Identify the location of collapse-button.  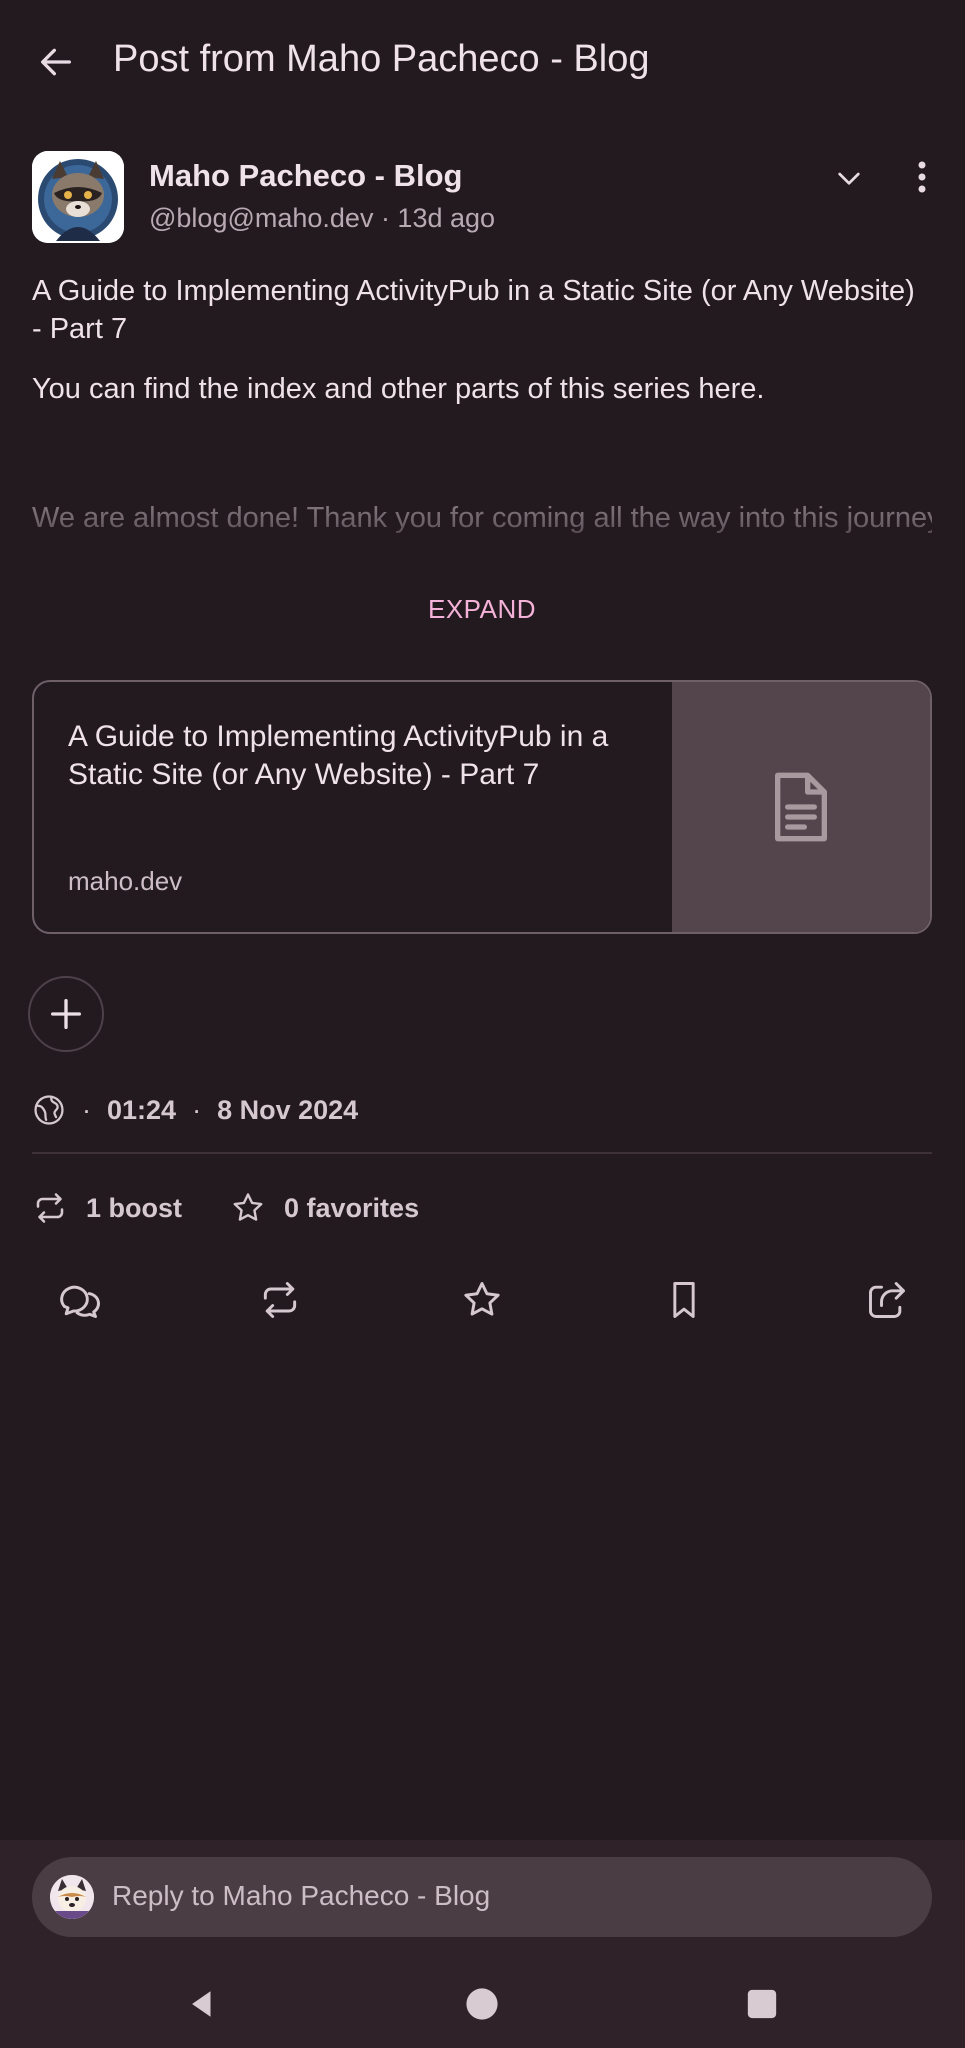
(849, 178).